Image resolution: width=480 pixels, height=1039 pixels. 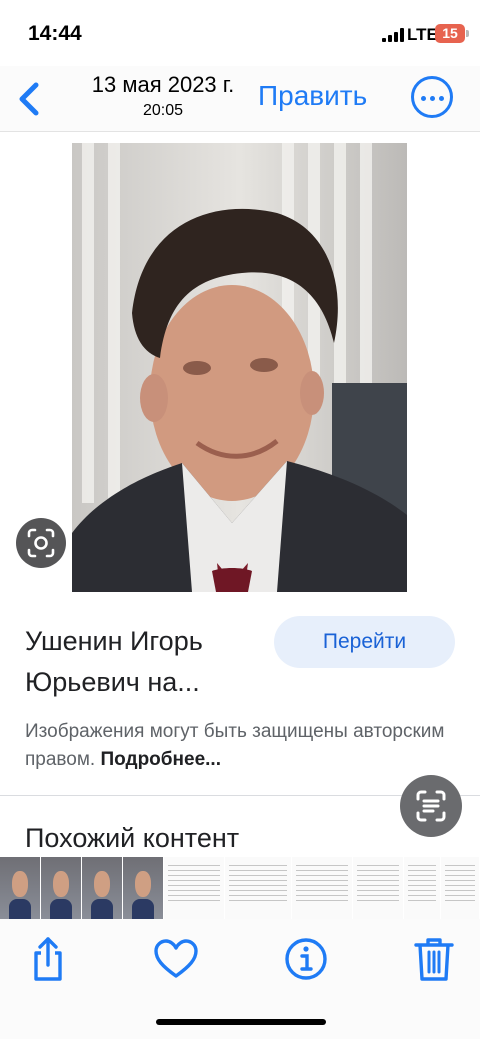 I want to click on bottom-toolbar, so click(x=240, y=979).